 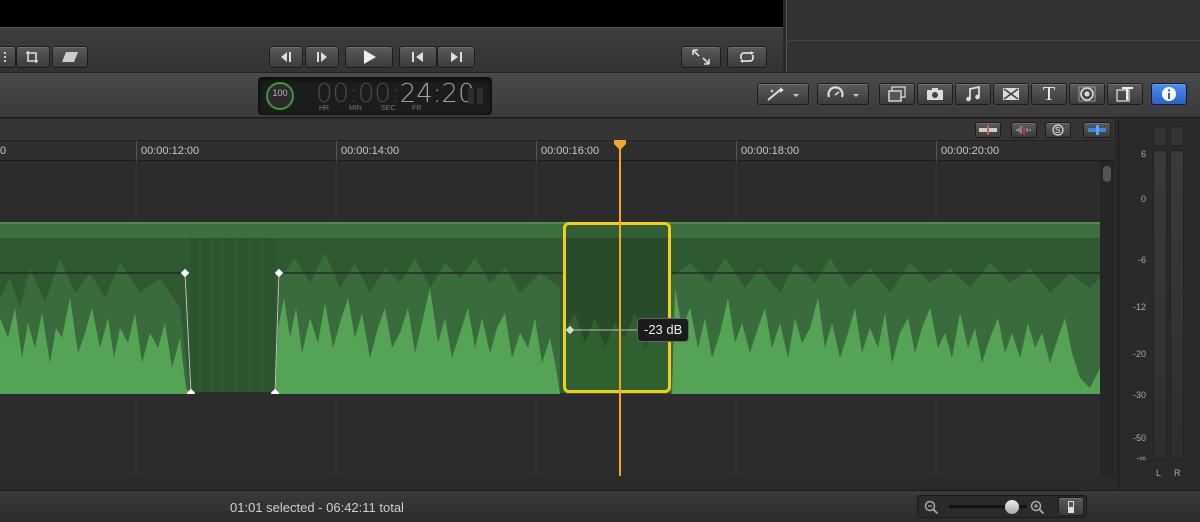 I want to click on magic-wand-icon, so click(x=783, y=94).